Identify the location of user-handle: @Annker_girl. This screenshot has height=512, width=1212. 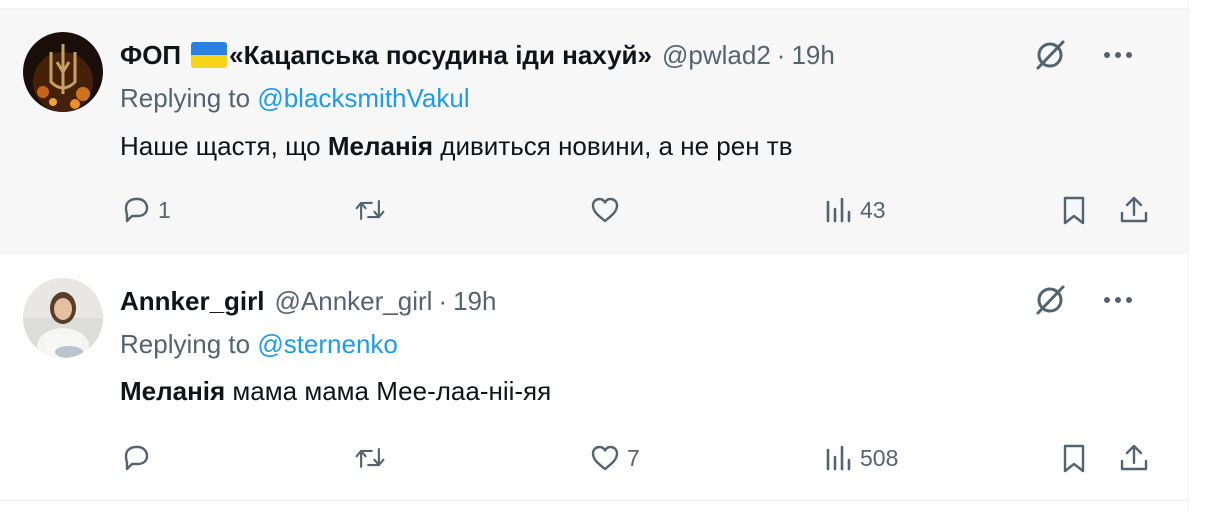
(354, 301).